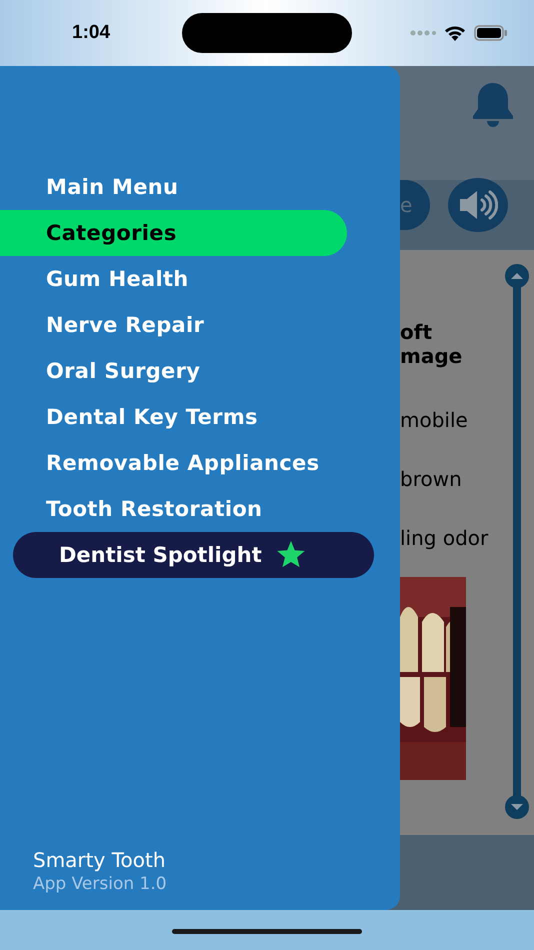 The image size is (534, 950). I want to click on battery-icon, so click(491, 33).